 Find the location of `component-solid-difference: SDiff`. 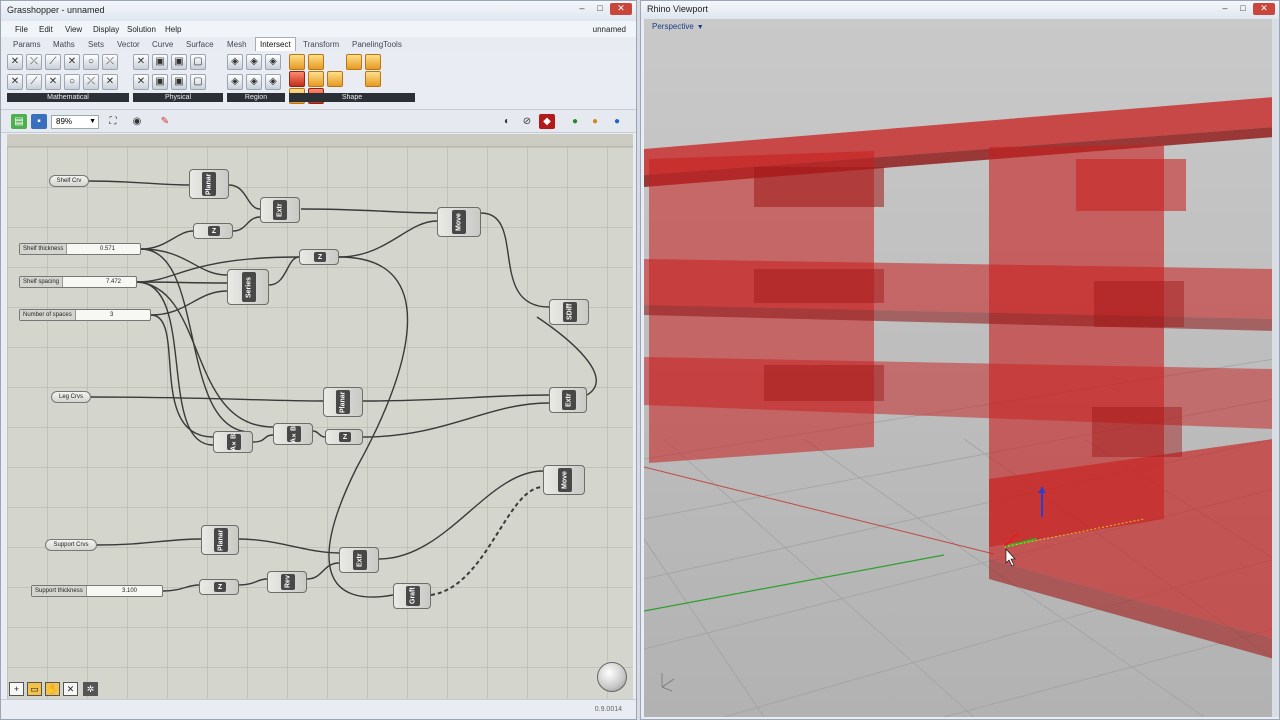

component-solid-difference: SDiff is located at coordinates (569, 312).